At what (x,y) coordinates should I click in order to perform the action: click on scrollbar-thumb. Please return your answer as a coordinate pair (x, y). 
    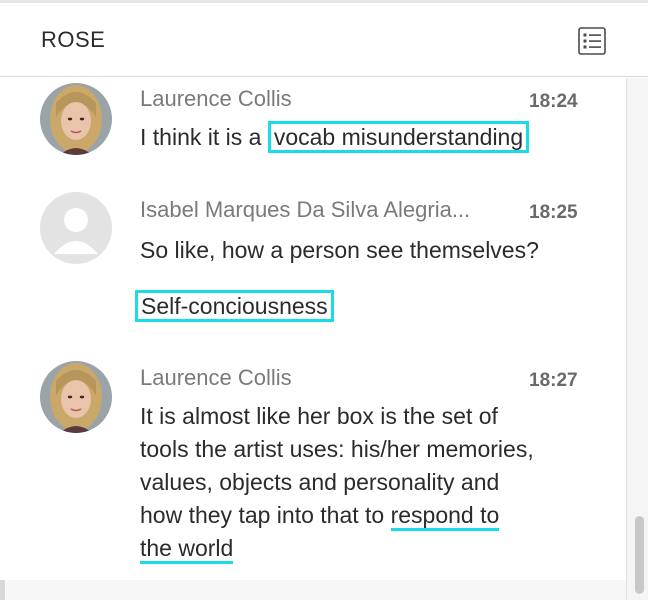
    Looking at the image, I should click on (639, 555).